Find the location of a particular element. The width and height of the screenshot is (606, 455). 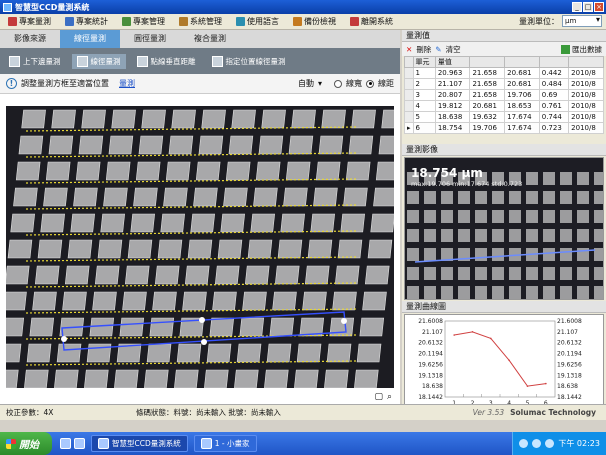

tab-3: 圓徑量測 is located at coordinates (150, 39).